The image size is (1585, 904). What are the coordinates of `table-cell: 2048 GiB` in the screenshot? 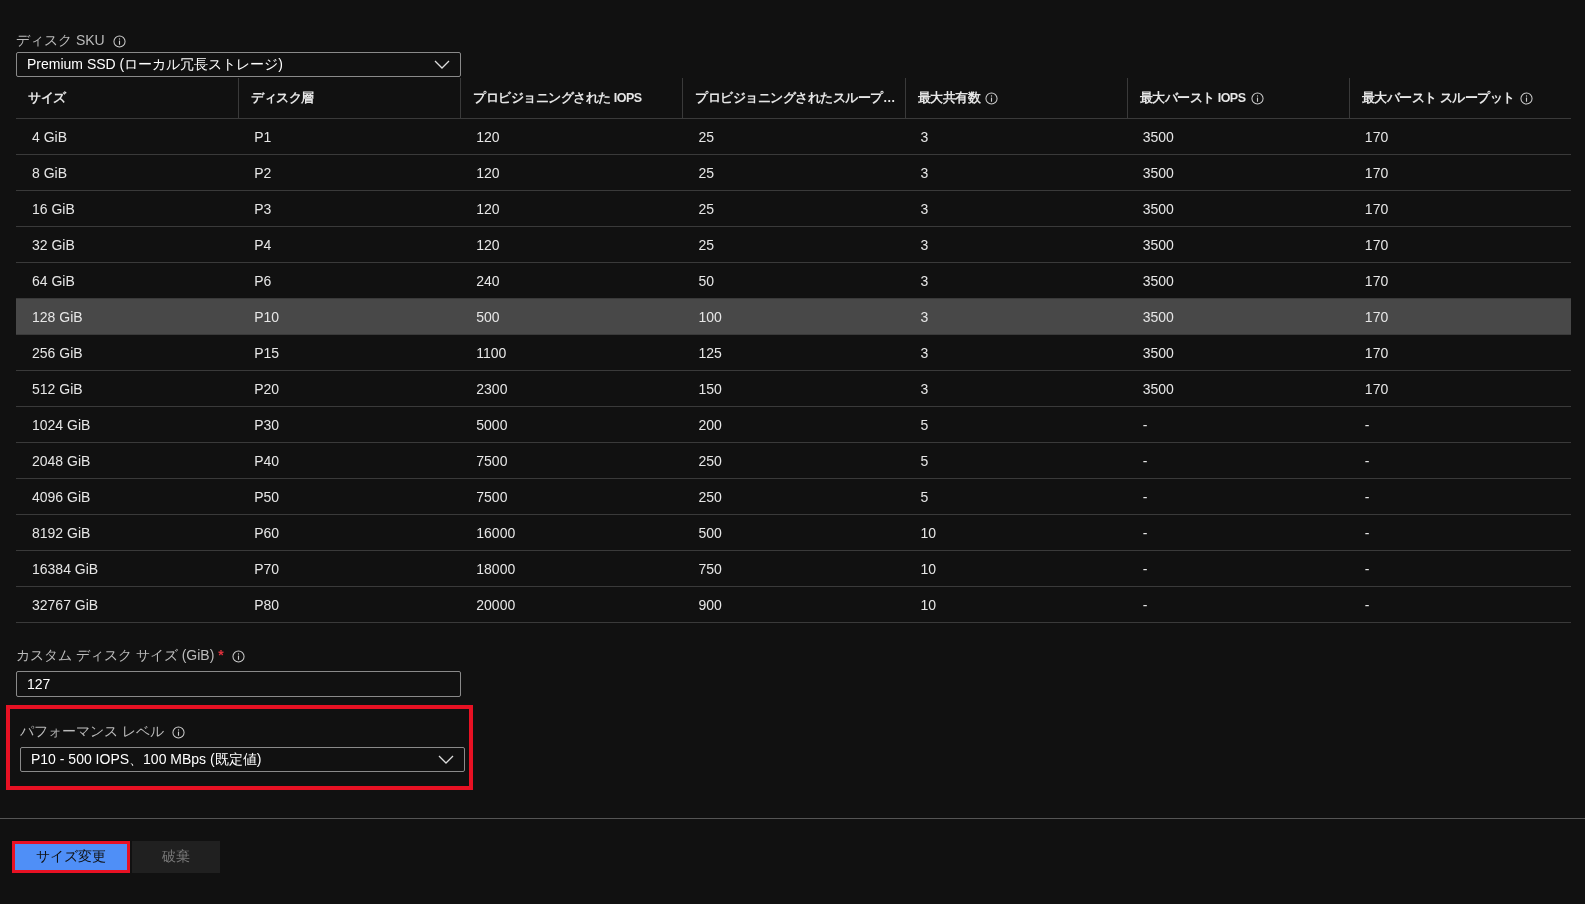 It's located at (61, 460).